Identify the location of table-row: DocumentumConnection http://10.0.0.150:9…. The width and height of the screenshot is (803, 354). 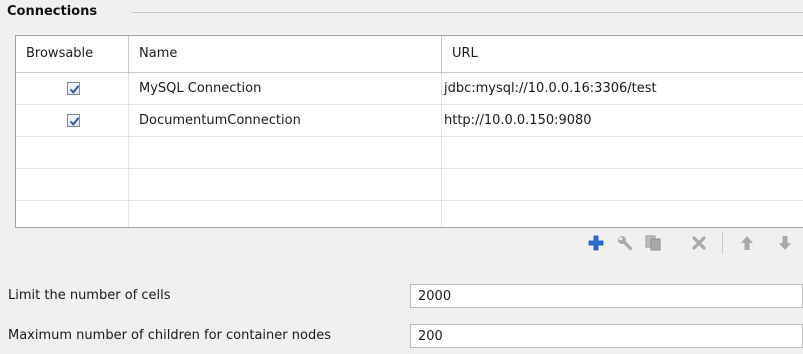
(409, 121).